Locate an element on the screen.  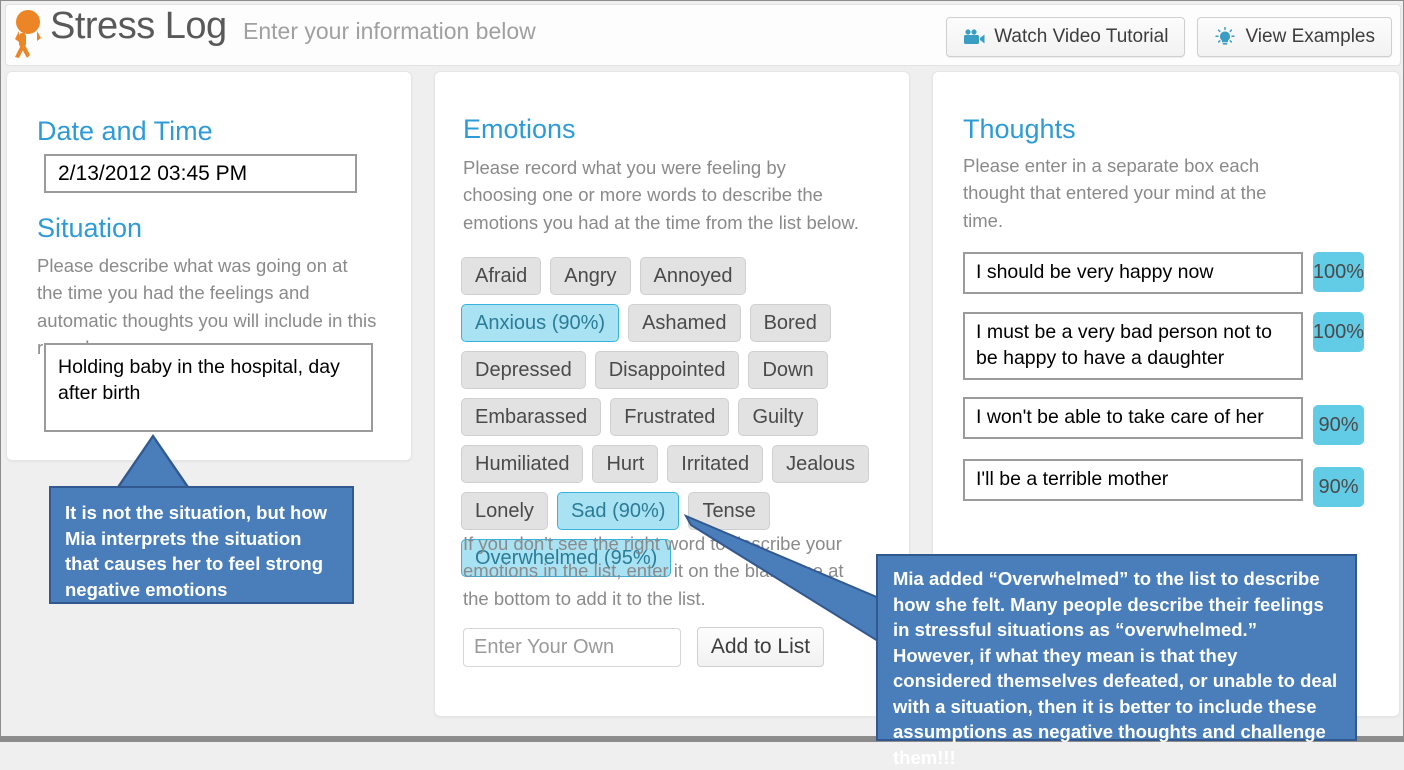
stress-figure-icon is located at coordinates (26, 34).